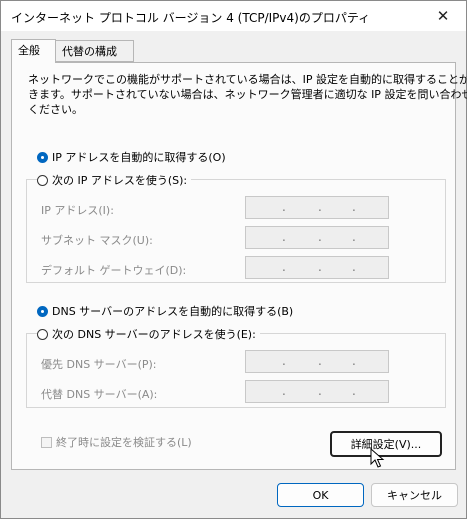 The image size is (467, 519). I want to click on close-button: ✕, so click(443, 16).